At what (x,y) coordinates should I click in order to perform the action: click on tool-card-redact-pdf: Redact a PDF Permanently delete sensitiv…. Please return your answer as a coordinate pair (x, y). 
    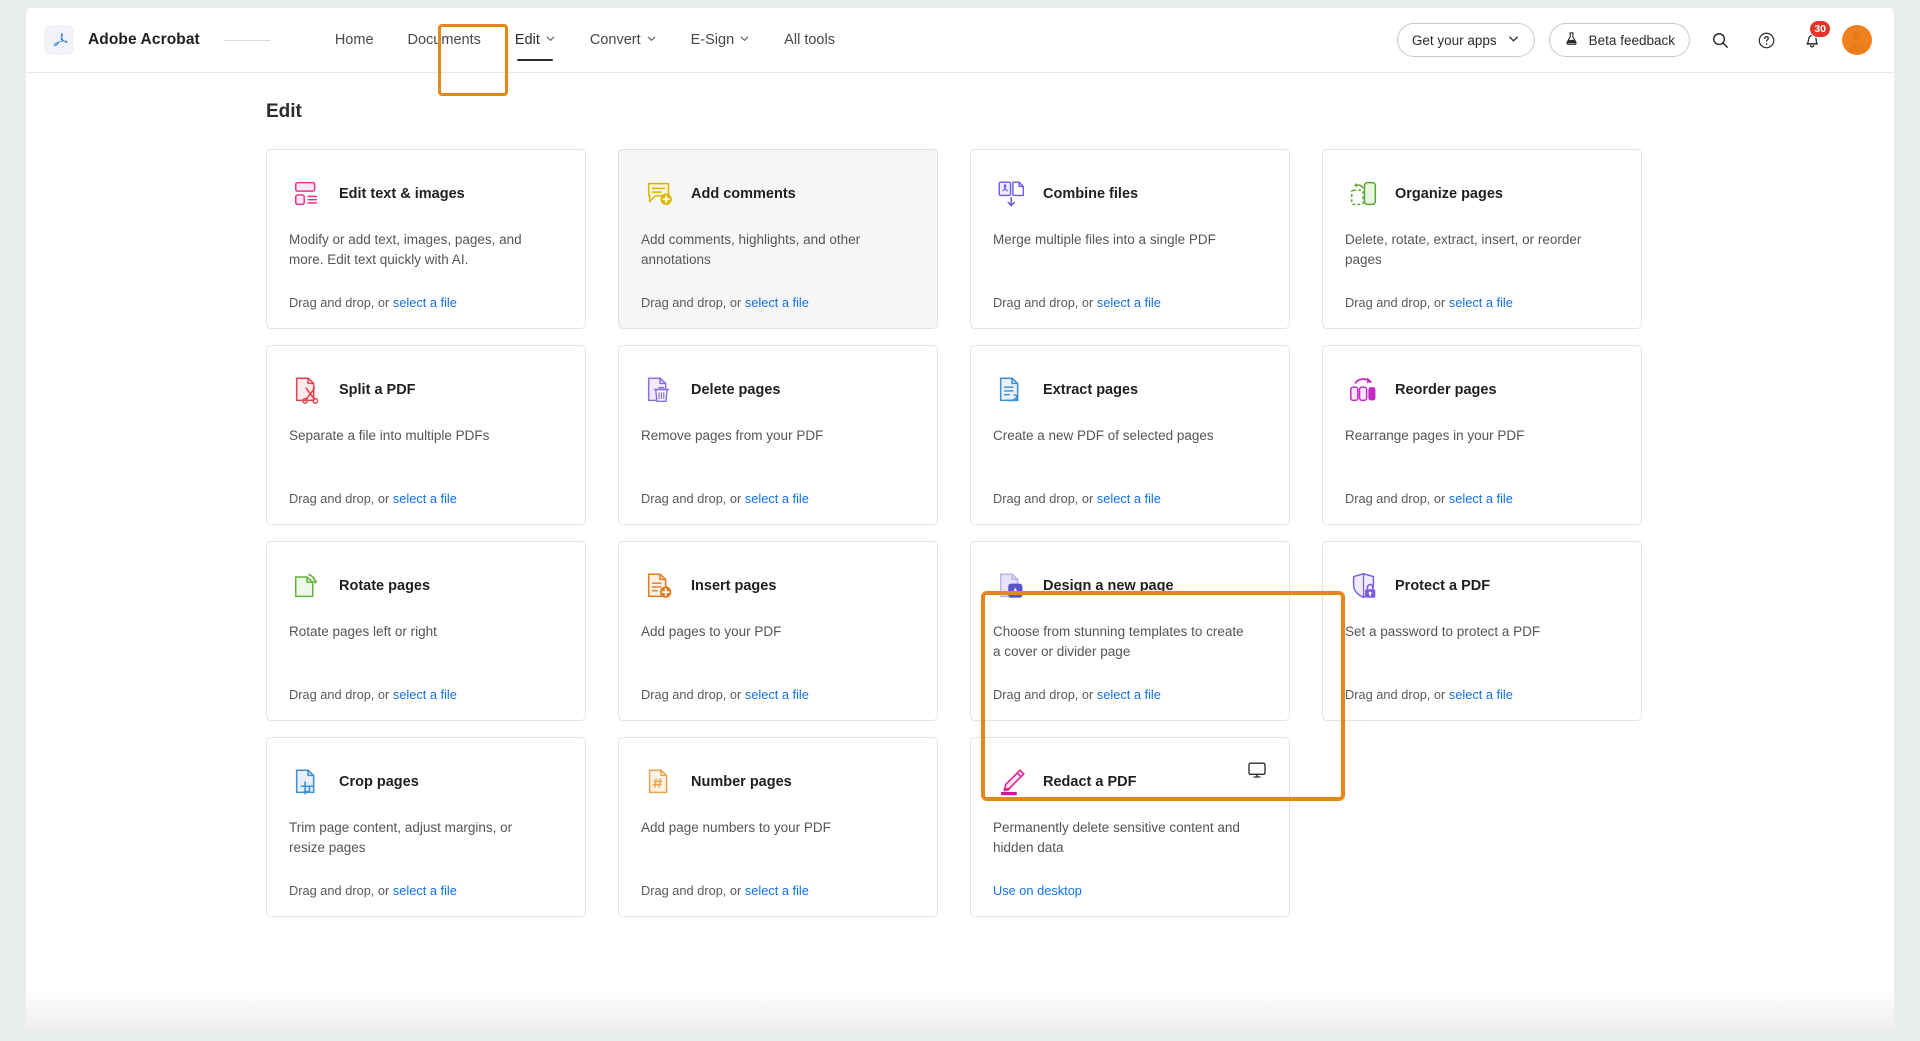
    Looking at the image, I should click on (1130, 827).